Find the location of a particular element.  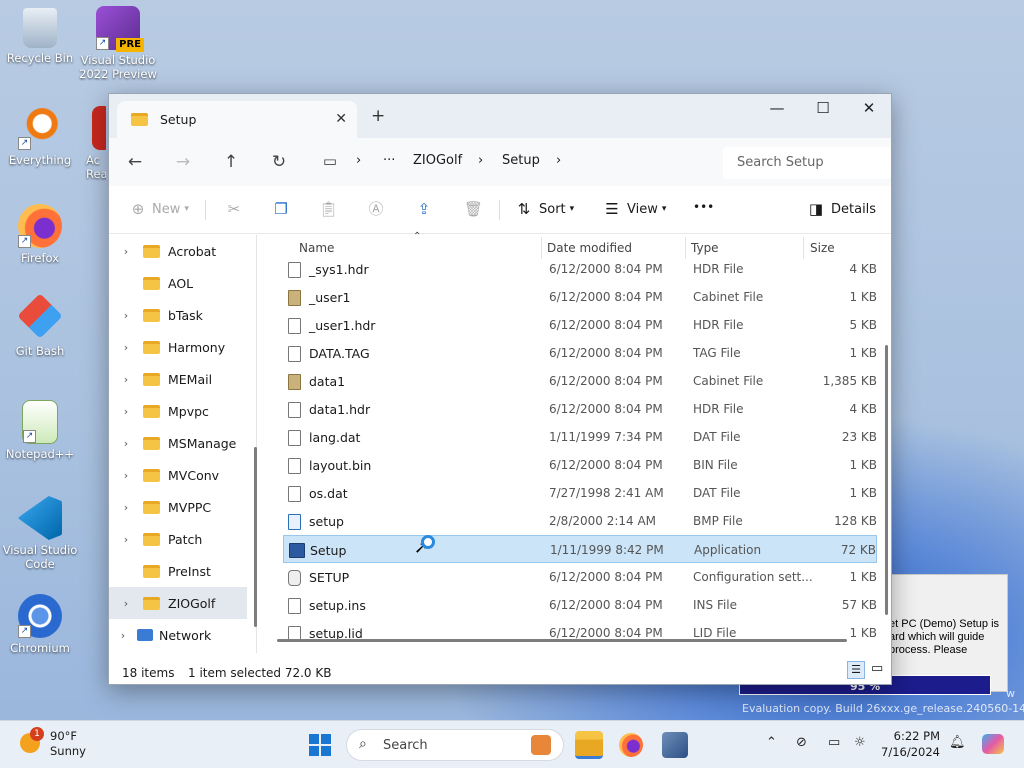

file-row: _user1.hdr 6/12/2000 8:04 PM HDR File 5 KB is located at coordinates (580, 325).